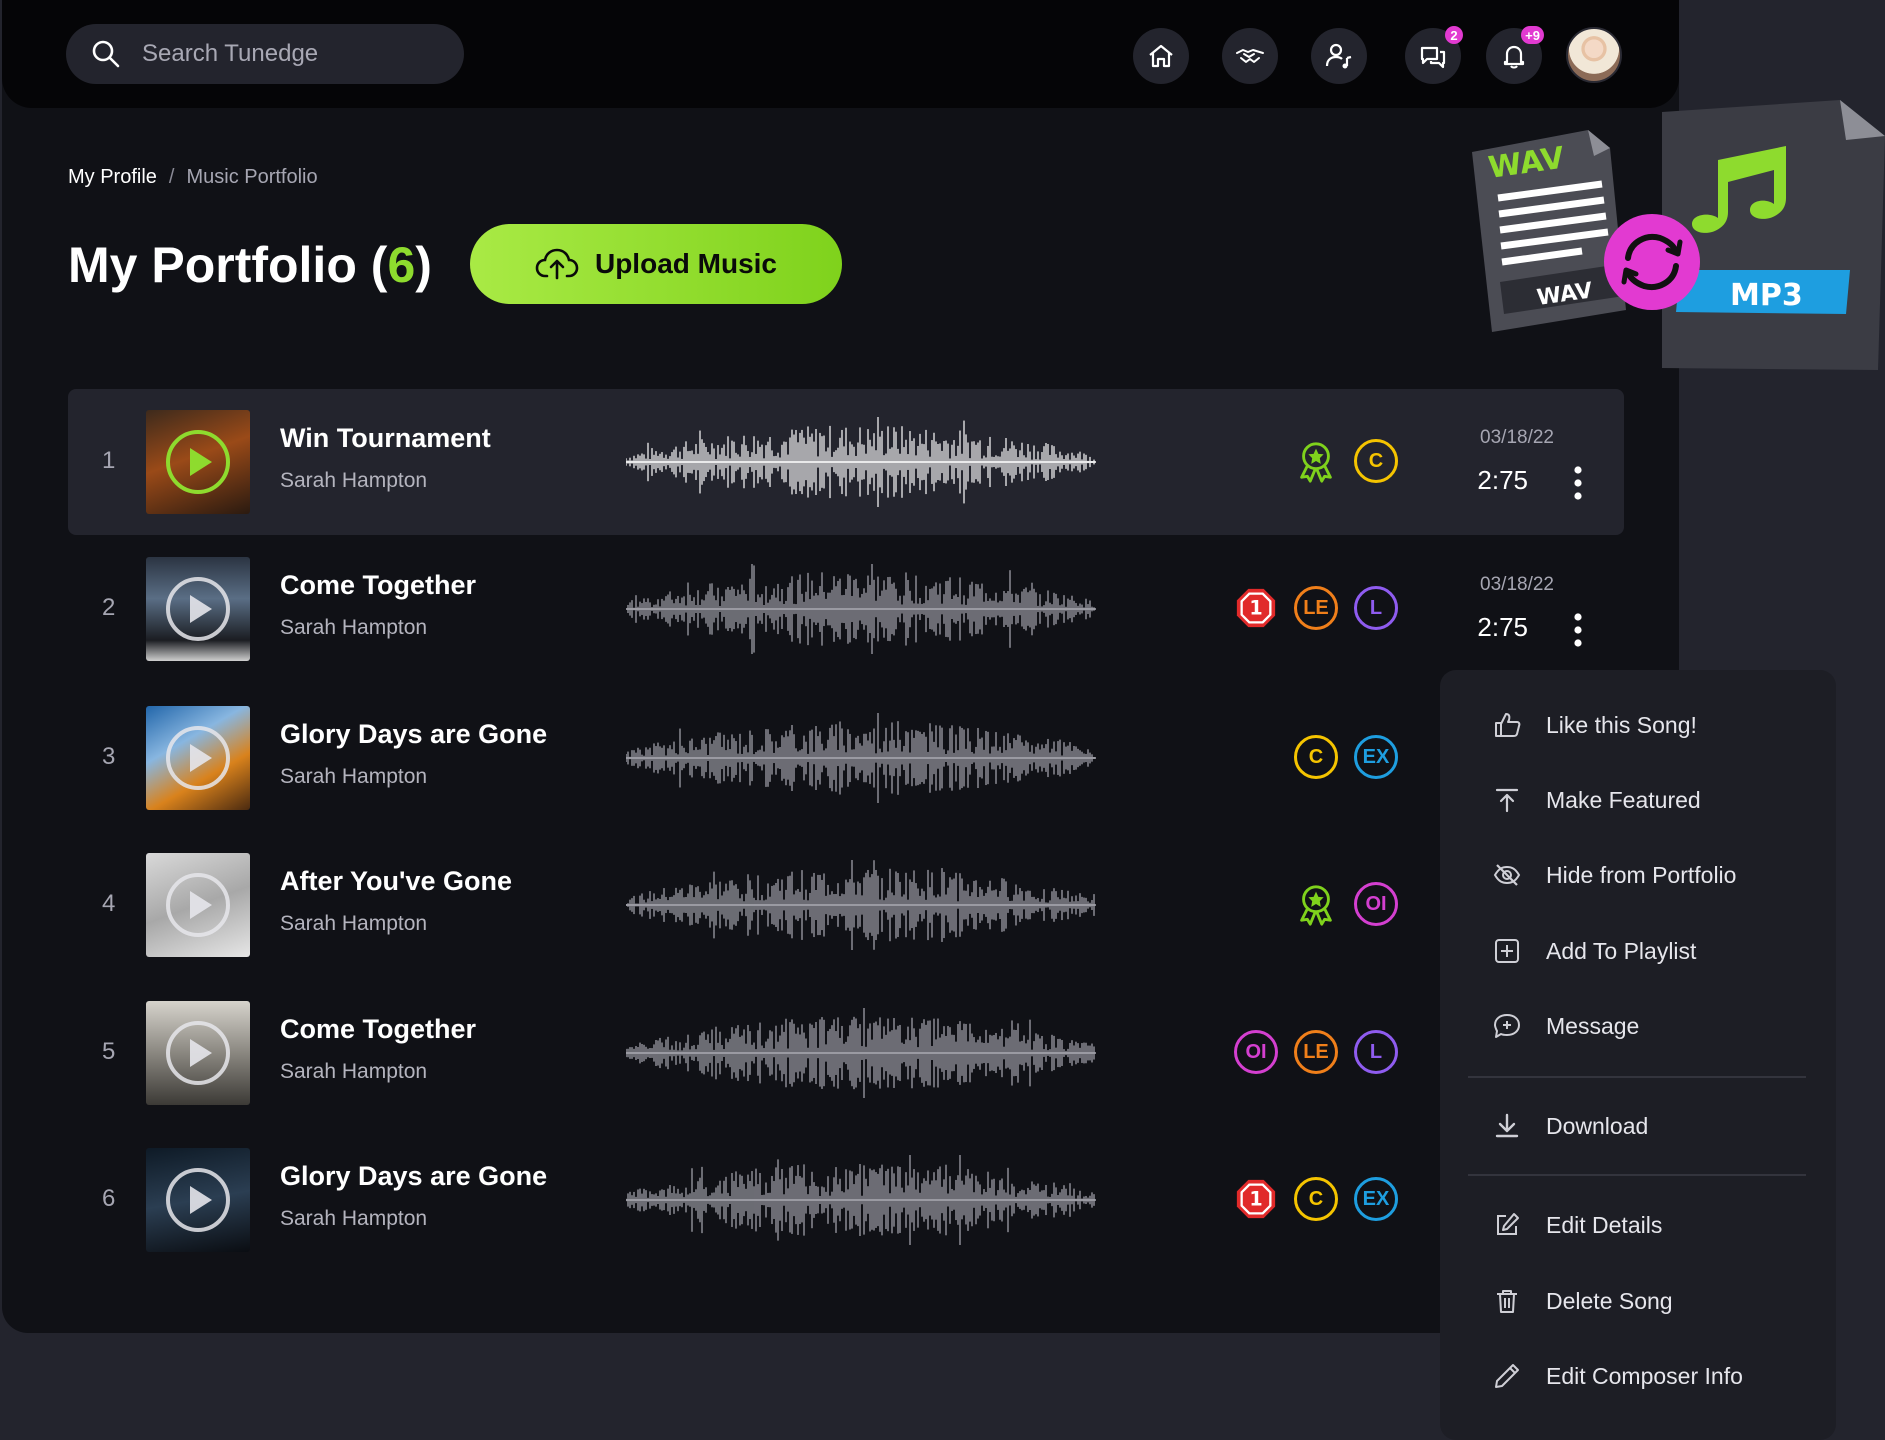 This screenshot has width=1885, height=1440. I want to click on search-input, so click(292, 54).